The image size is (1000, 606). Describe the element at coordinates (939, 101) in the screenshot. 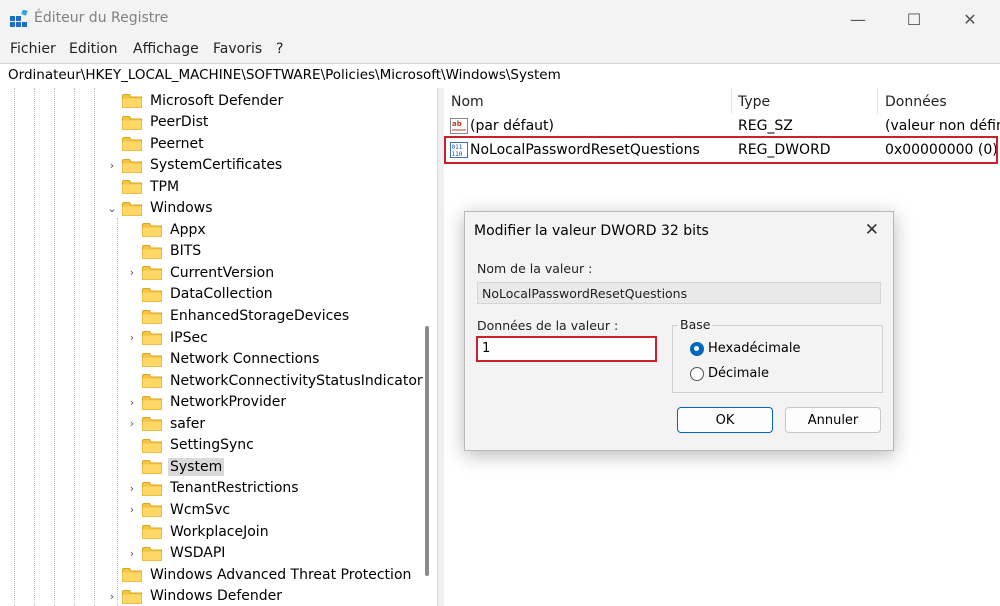

I see `column-header-donnees: Données` at that location.